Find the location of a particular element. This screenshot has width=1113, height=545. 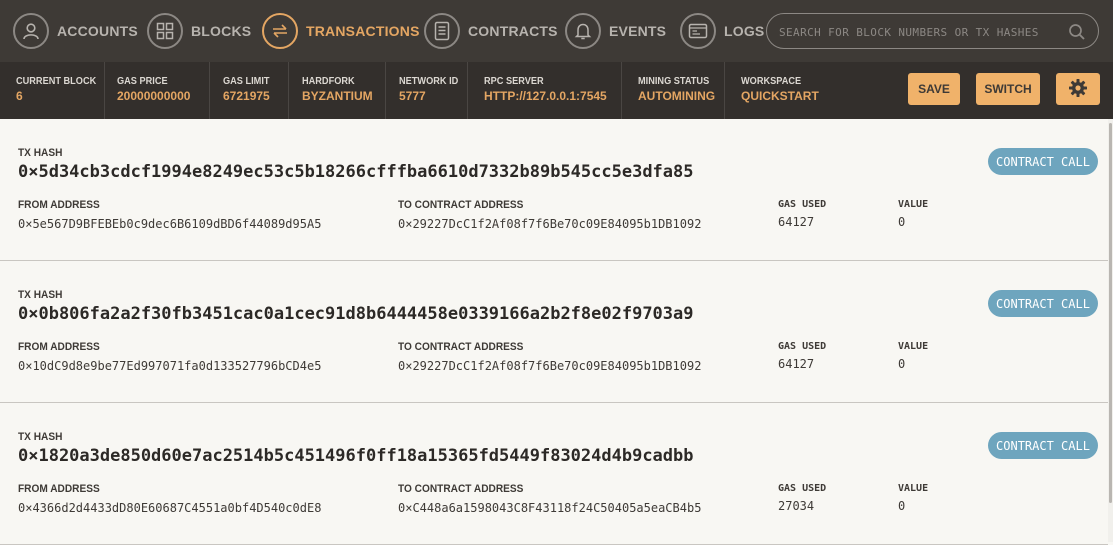

gas-limit: GAS LIMIT 6721975 is located at coordinates (248, 90).